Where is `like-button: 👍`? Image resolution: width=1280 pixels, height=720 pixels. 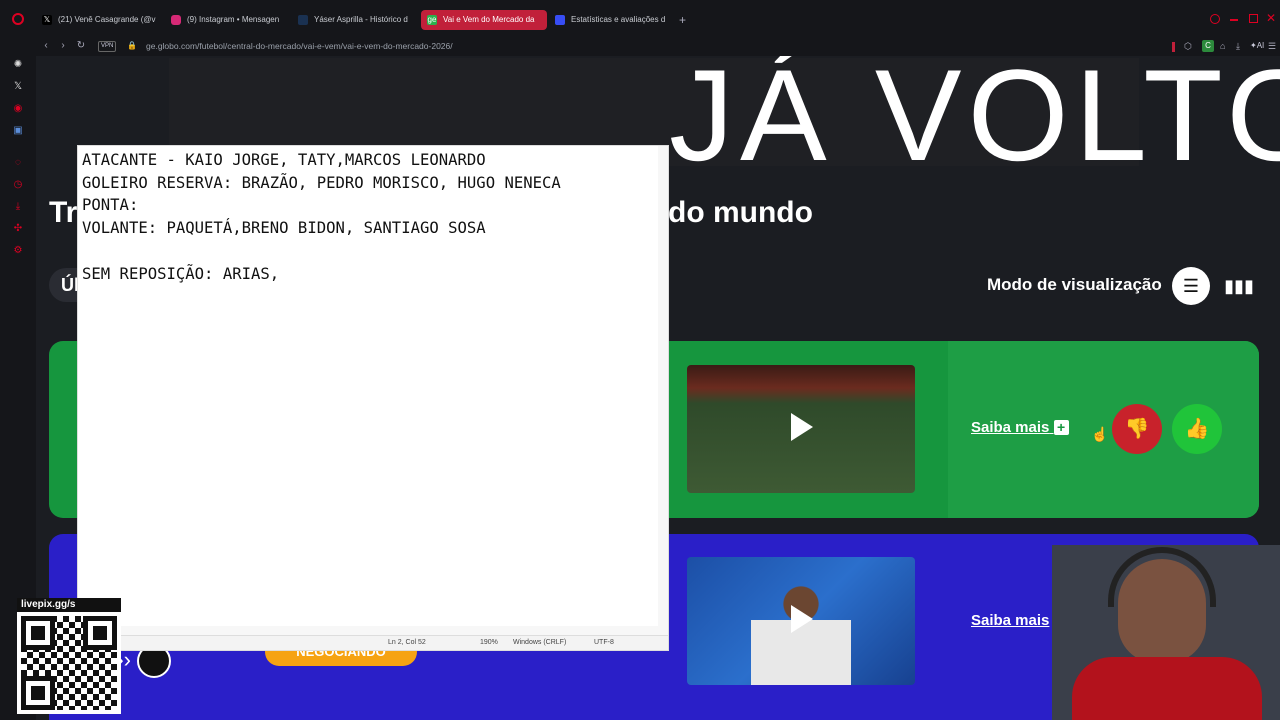
like-button: 👍 is located at coordinates (1197, 429).